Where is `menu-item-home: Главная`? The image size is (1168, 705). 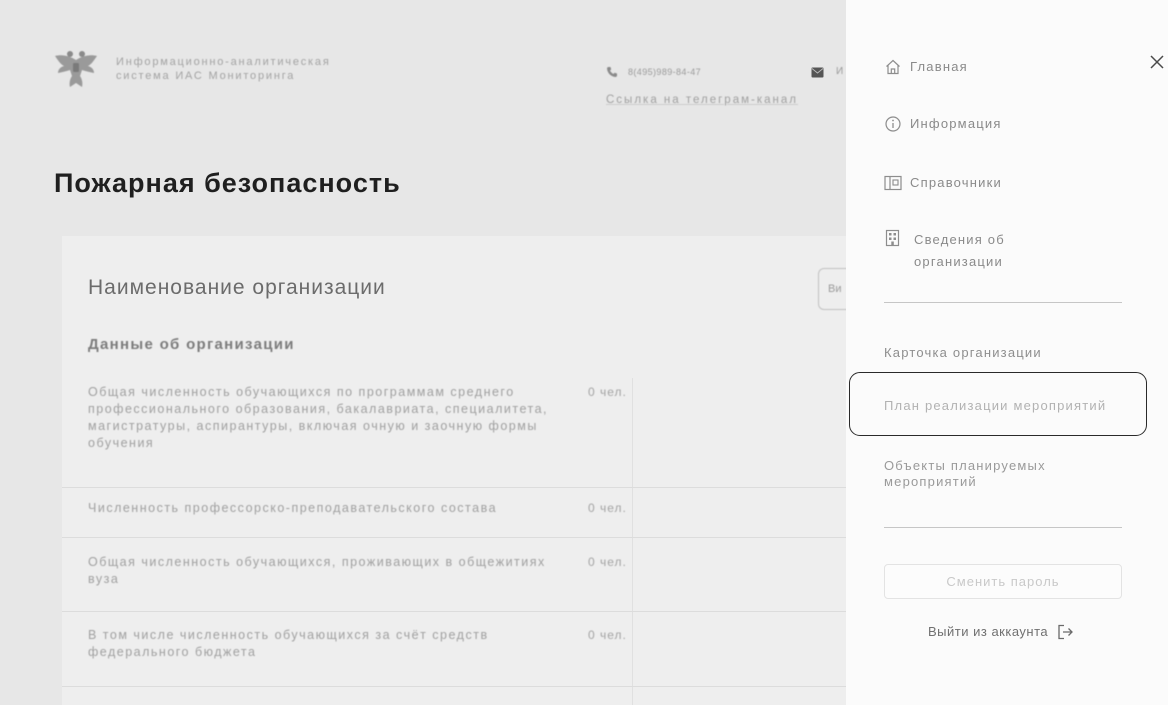
menu-item-home: Главная is located at coordinates (1004, 67).